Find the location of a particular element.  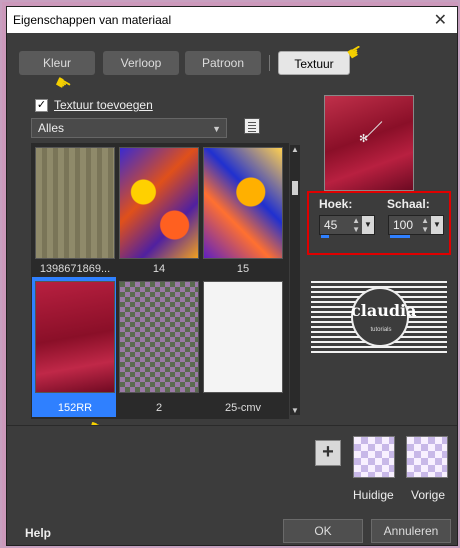

scale-slider-fill is located at coordinates (400, 236).